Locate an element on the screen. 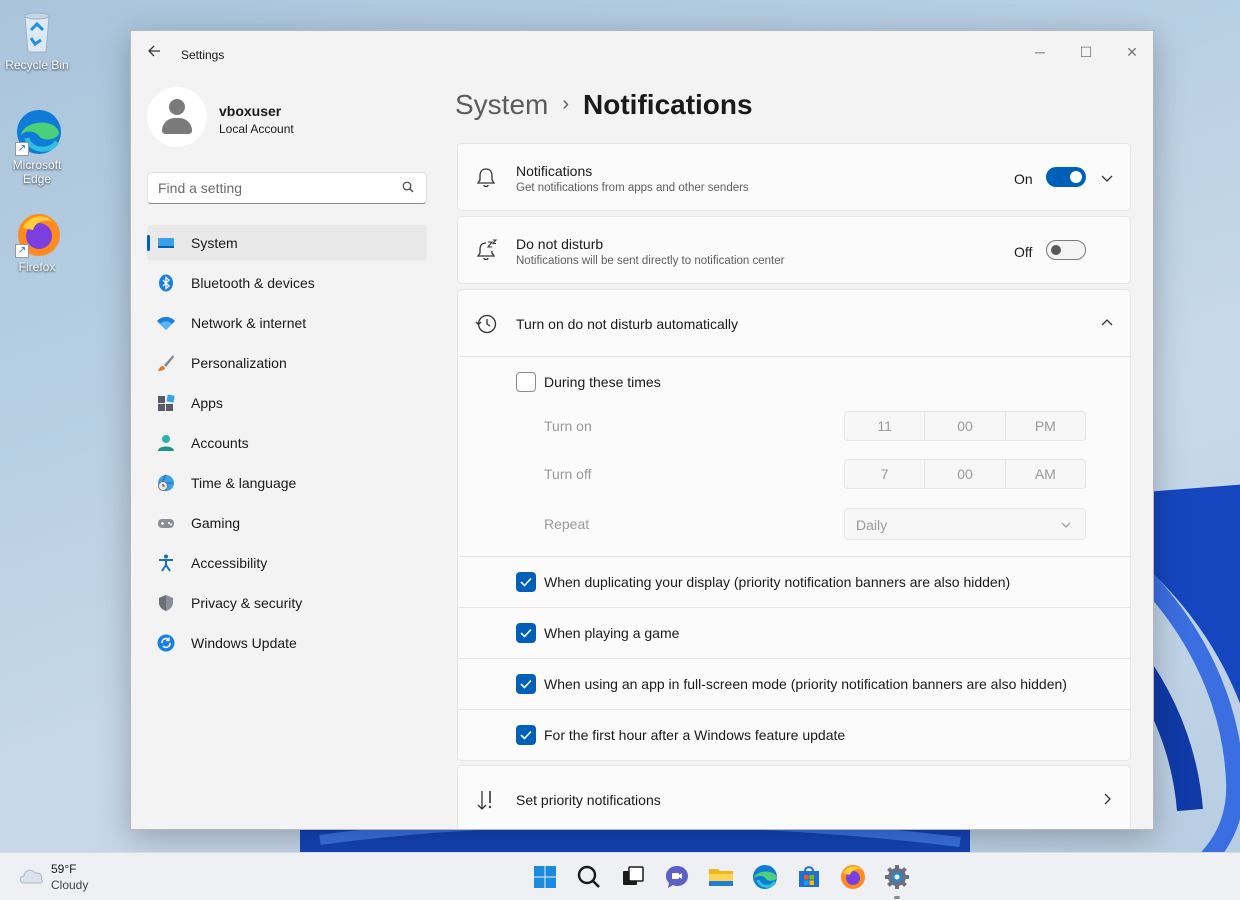 Image resolution: width=1240 pixels, height=900 pixels. turn-on-hour: 11 is located at coordinates (885, 426).